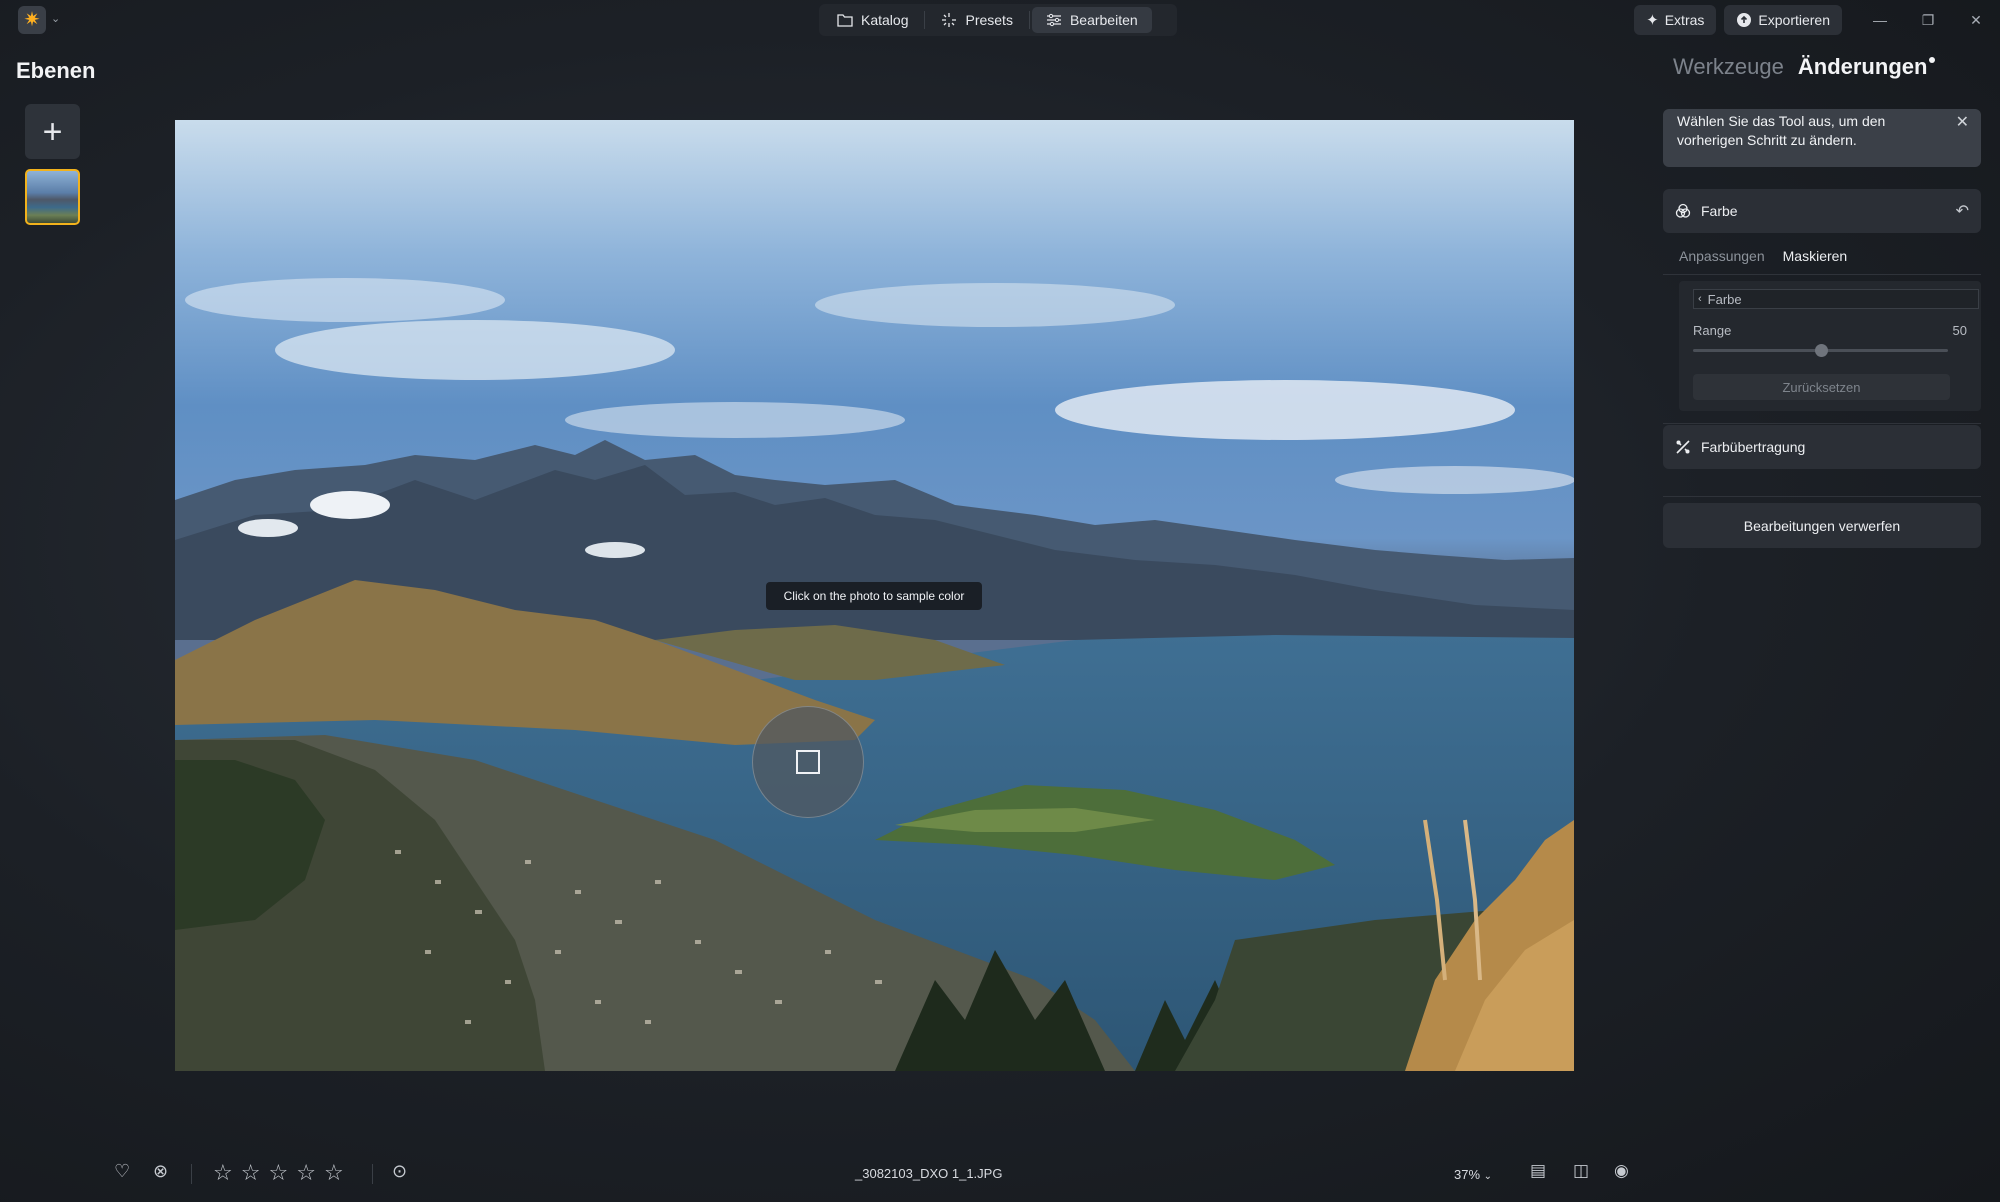 This screenshot has height=1202, width=2000. I want to click on mode-katalog-button: Katalog, so click(872, 20).